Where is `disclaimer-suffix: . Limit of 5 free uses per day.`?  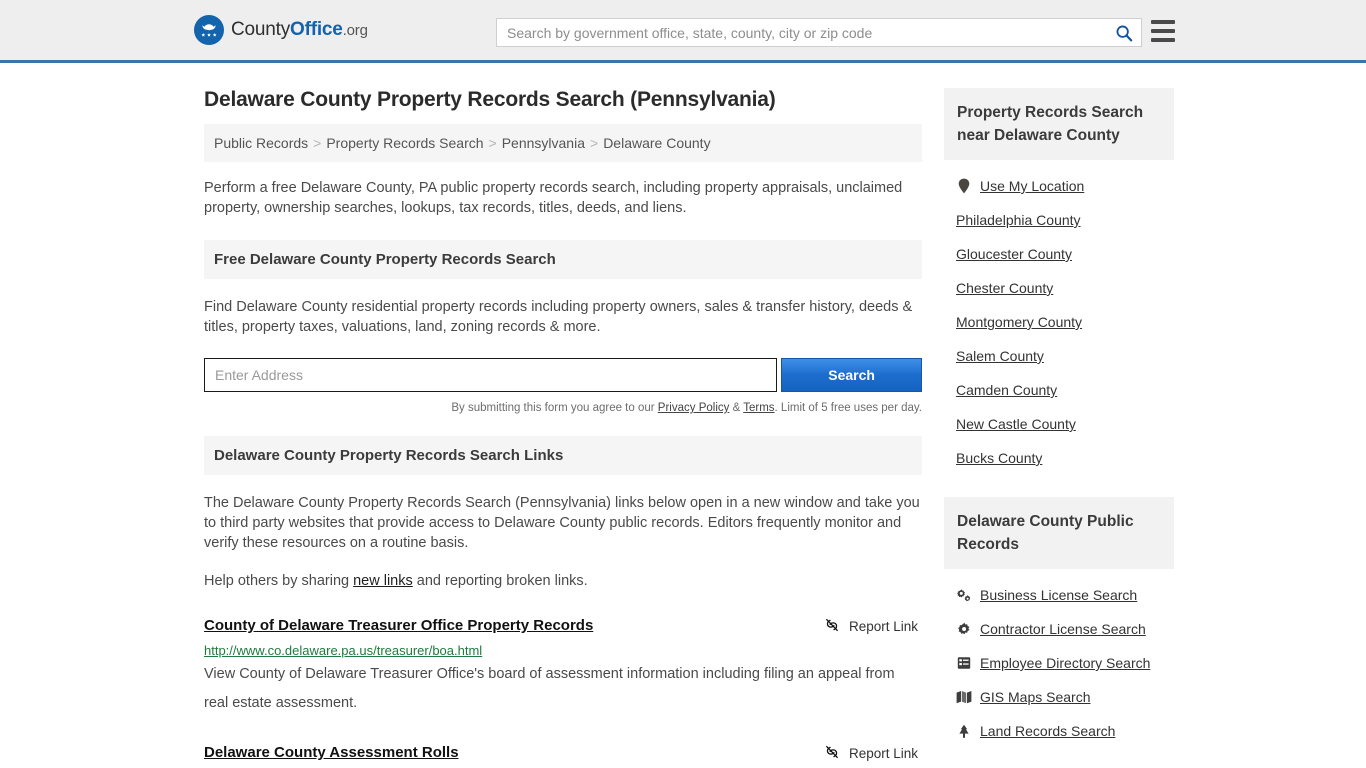 disclaimer-suffix: . Limit of 5 free uses per day. is located at coordinates (848, 408).